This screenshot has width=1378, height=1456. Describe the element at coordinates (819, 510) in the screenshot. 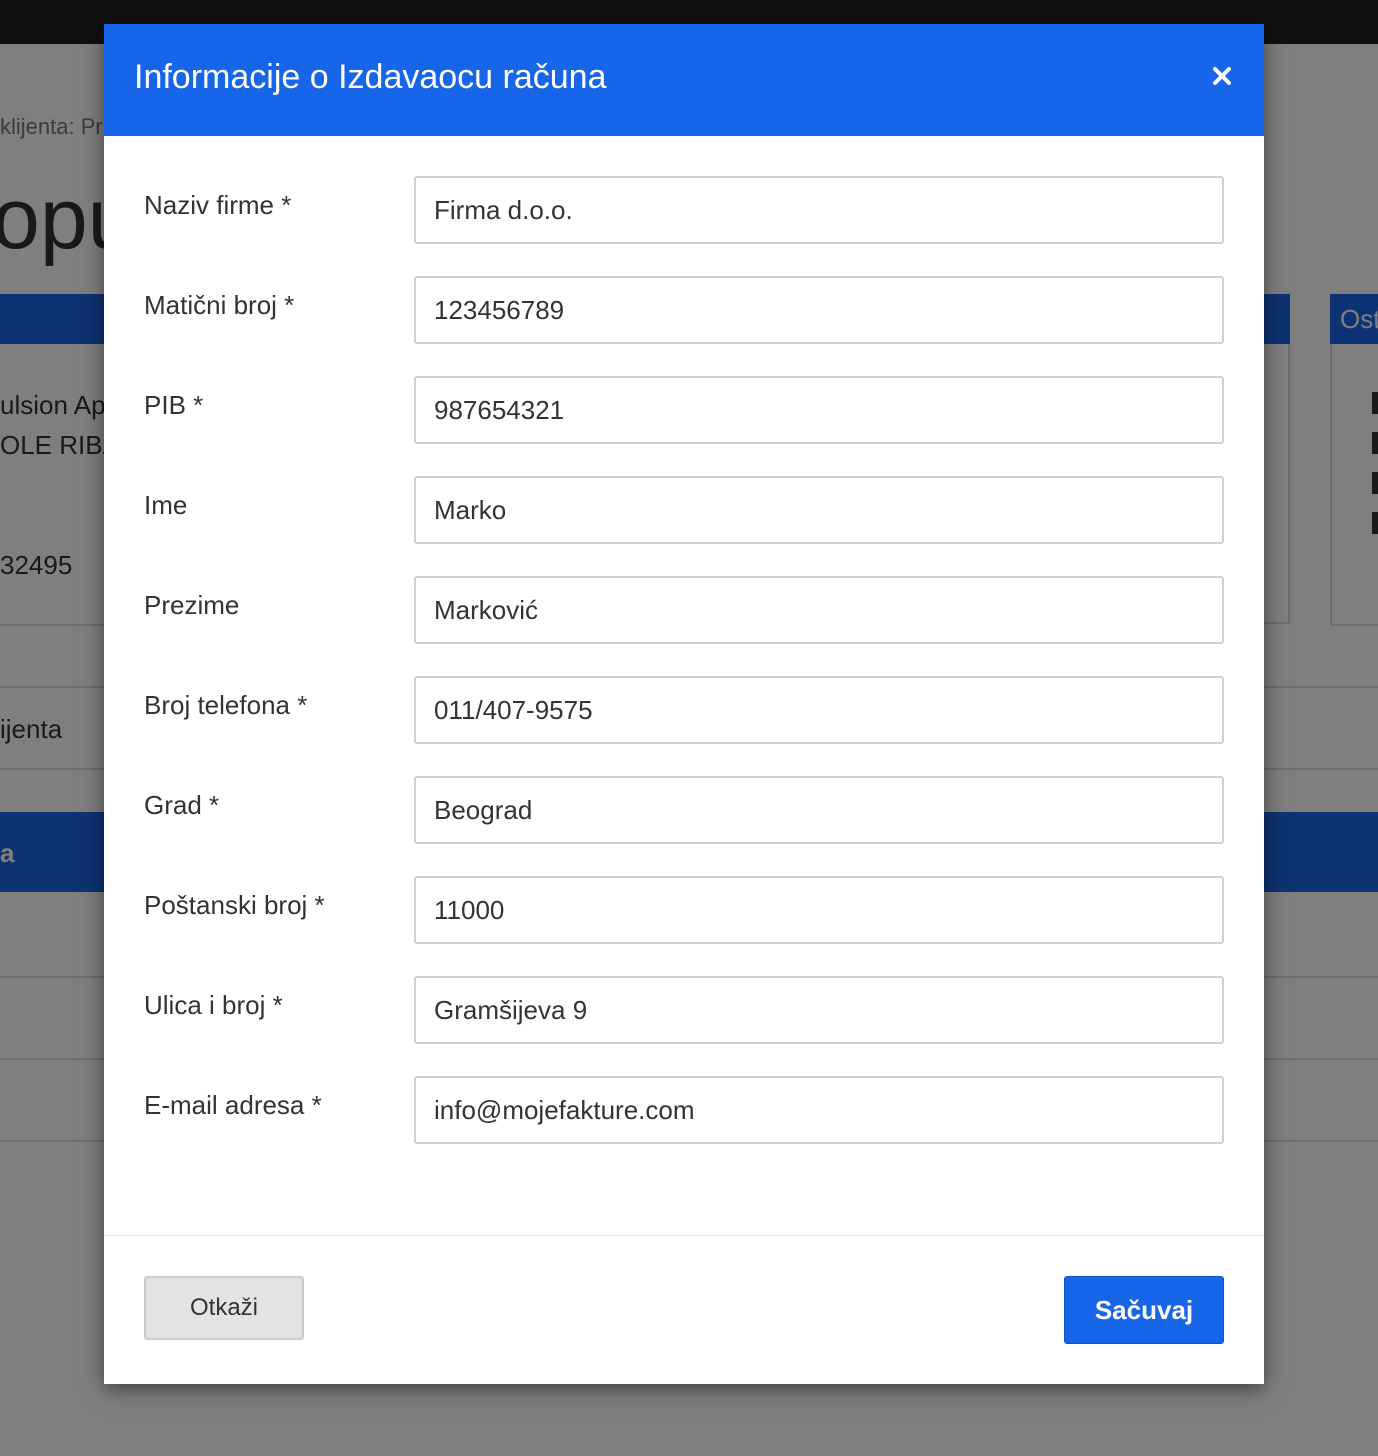

I see `first-name-input` at that location.